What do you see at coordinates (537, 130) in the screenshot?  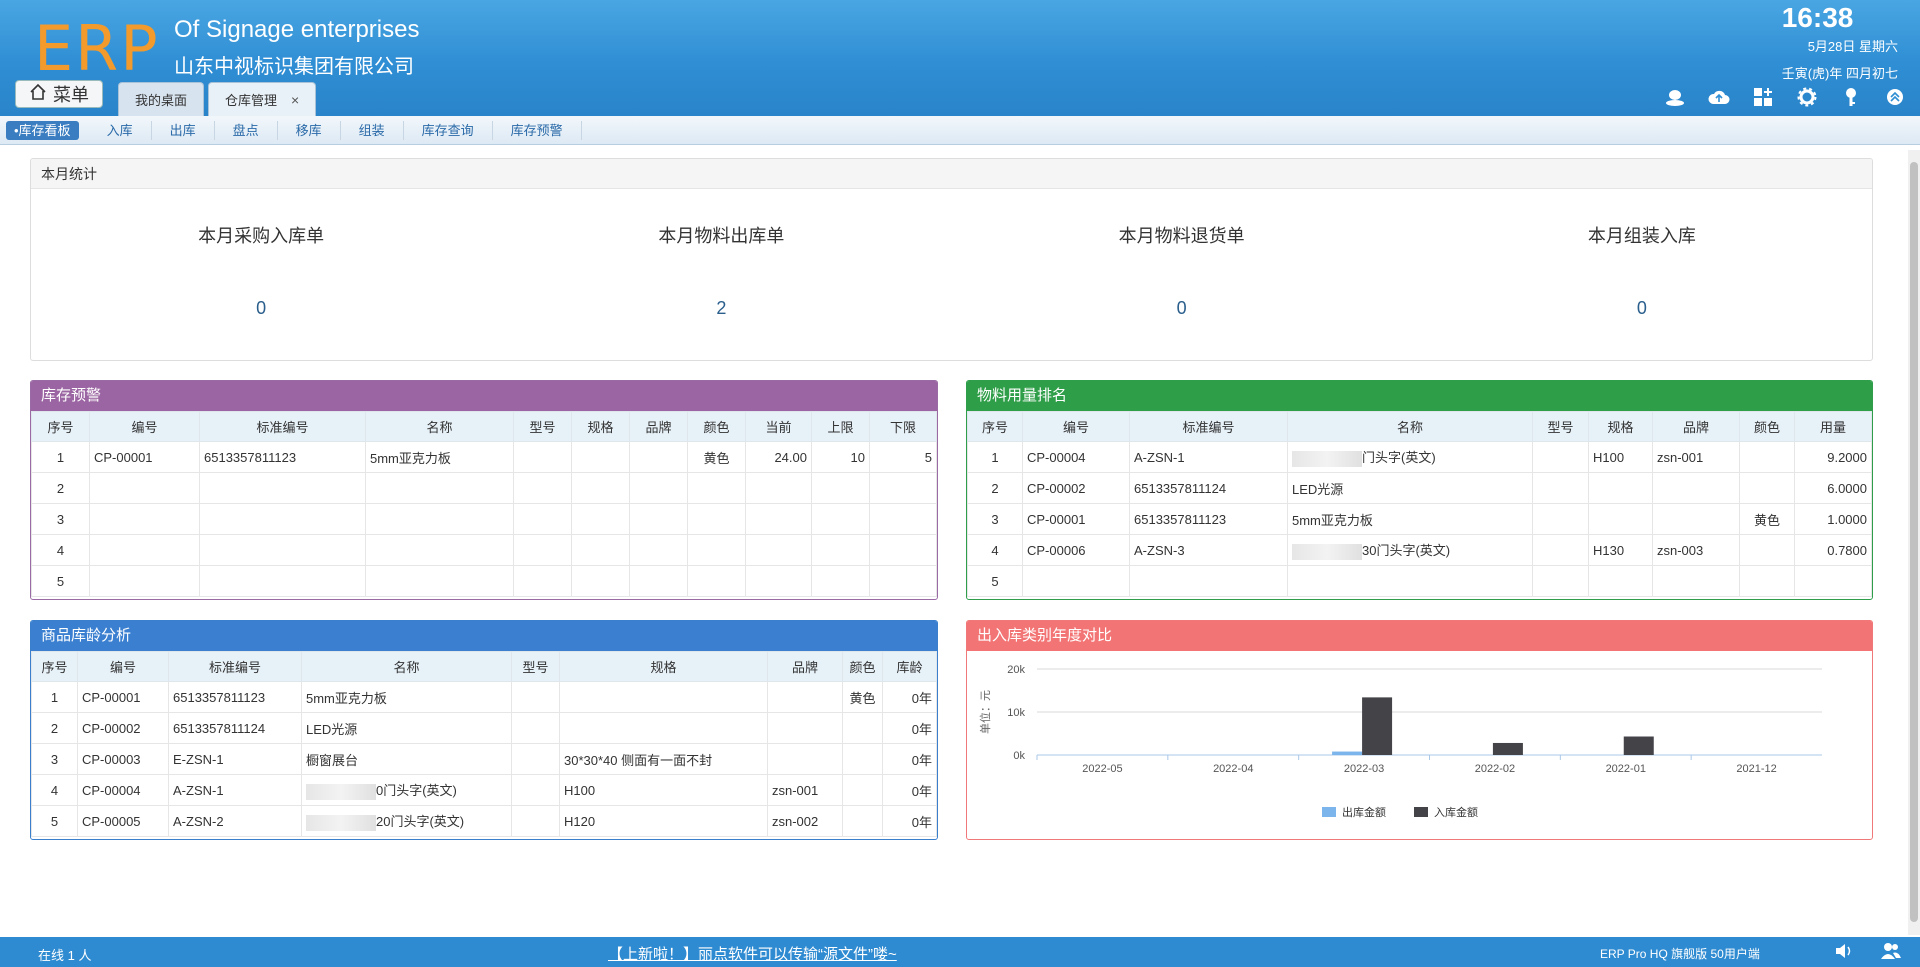 I see `subnav-inventory-warning: 库存预警` at bounding box center [537, 130].